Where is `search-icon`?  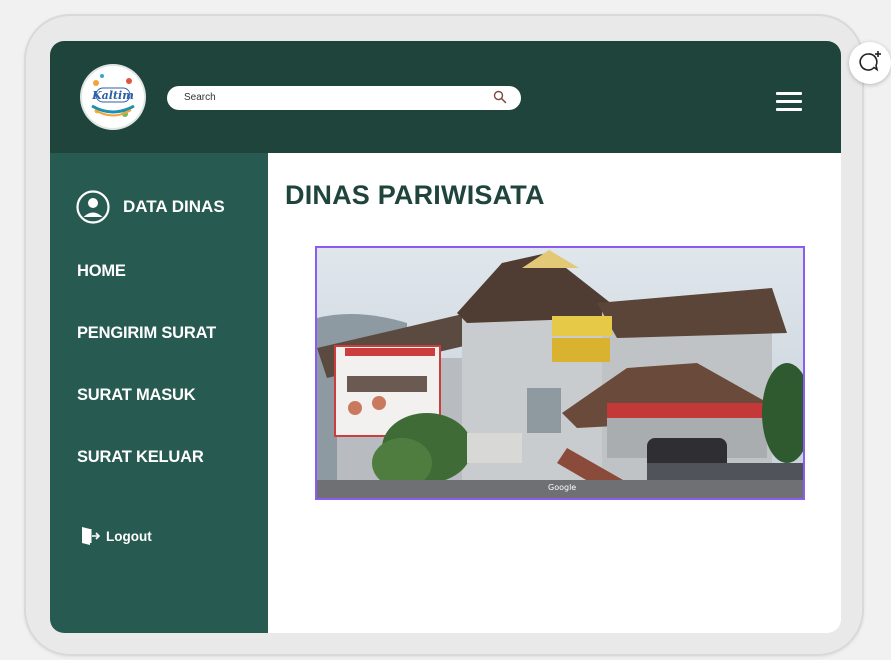 search-icon is located at coordinates (500, 97).